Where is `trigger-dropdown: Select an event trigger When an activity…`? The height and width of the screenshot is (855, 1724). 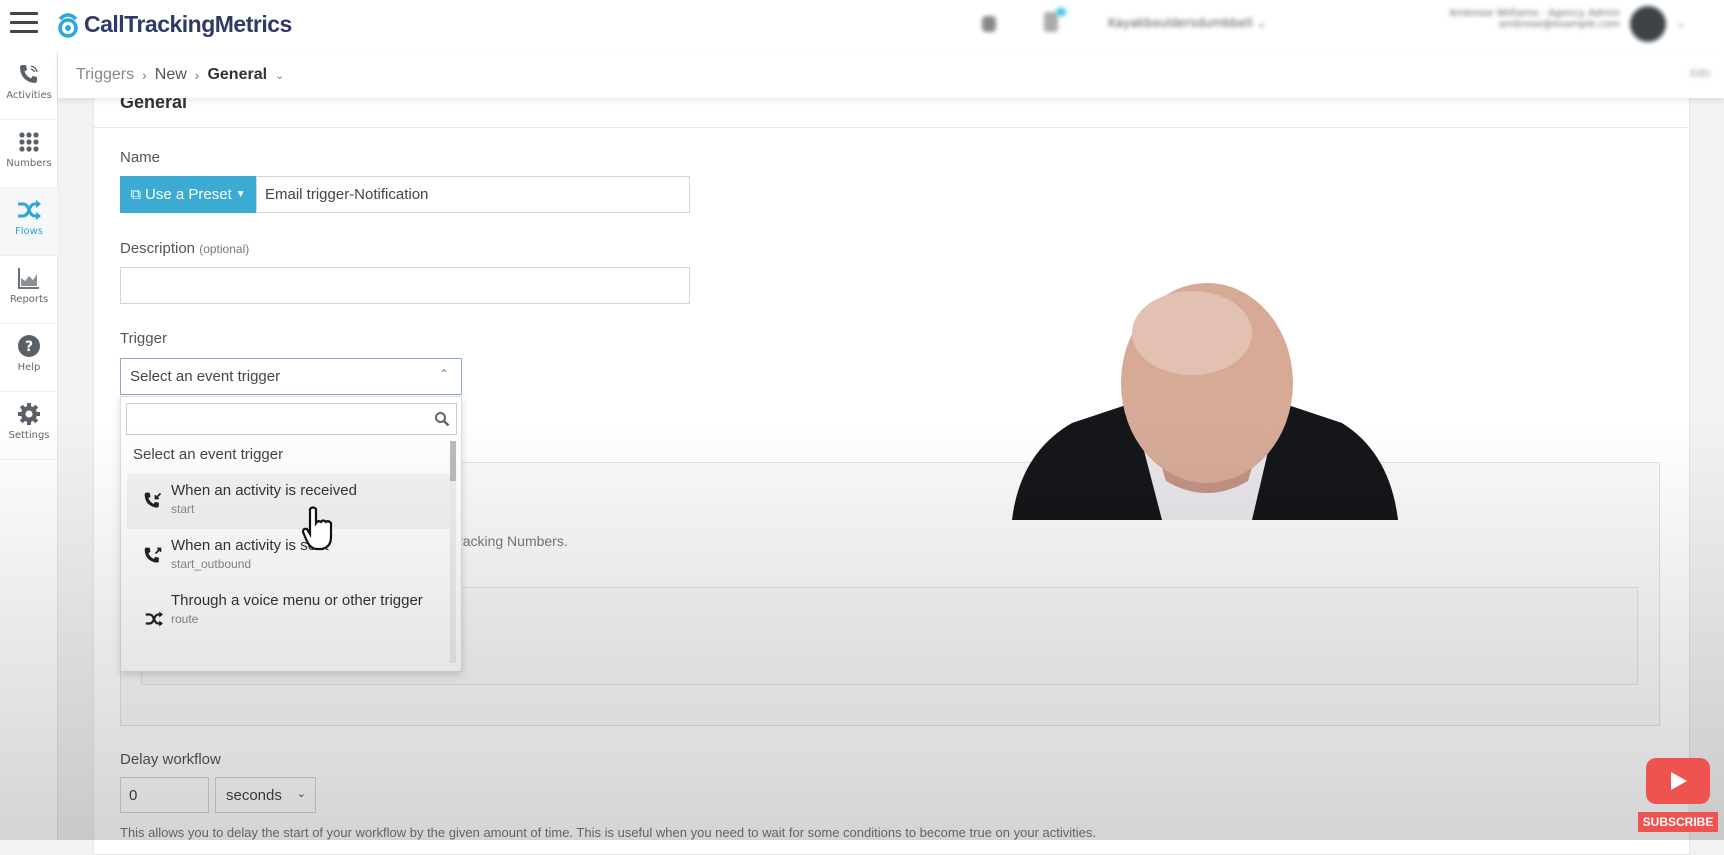 trigger-dropdown: Select an event trigger When an activity… is located at coordinates (291, 534).